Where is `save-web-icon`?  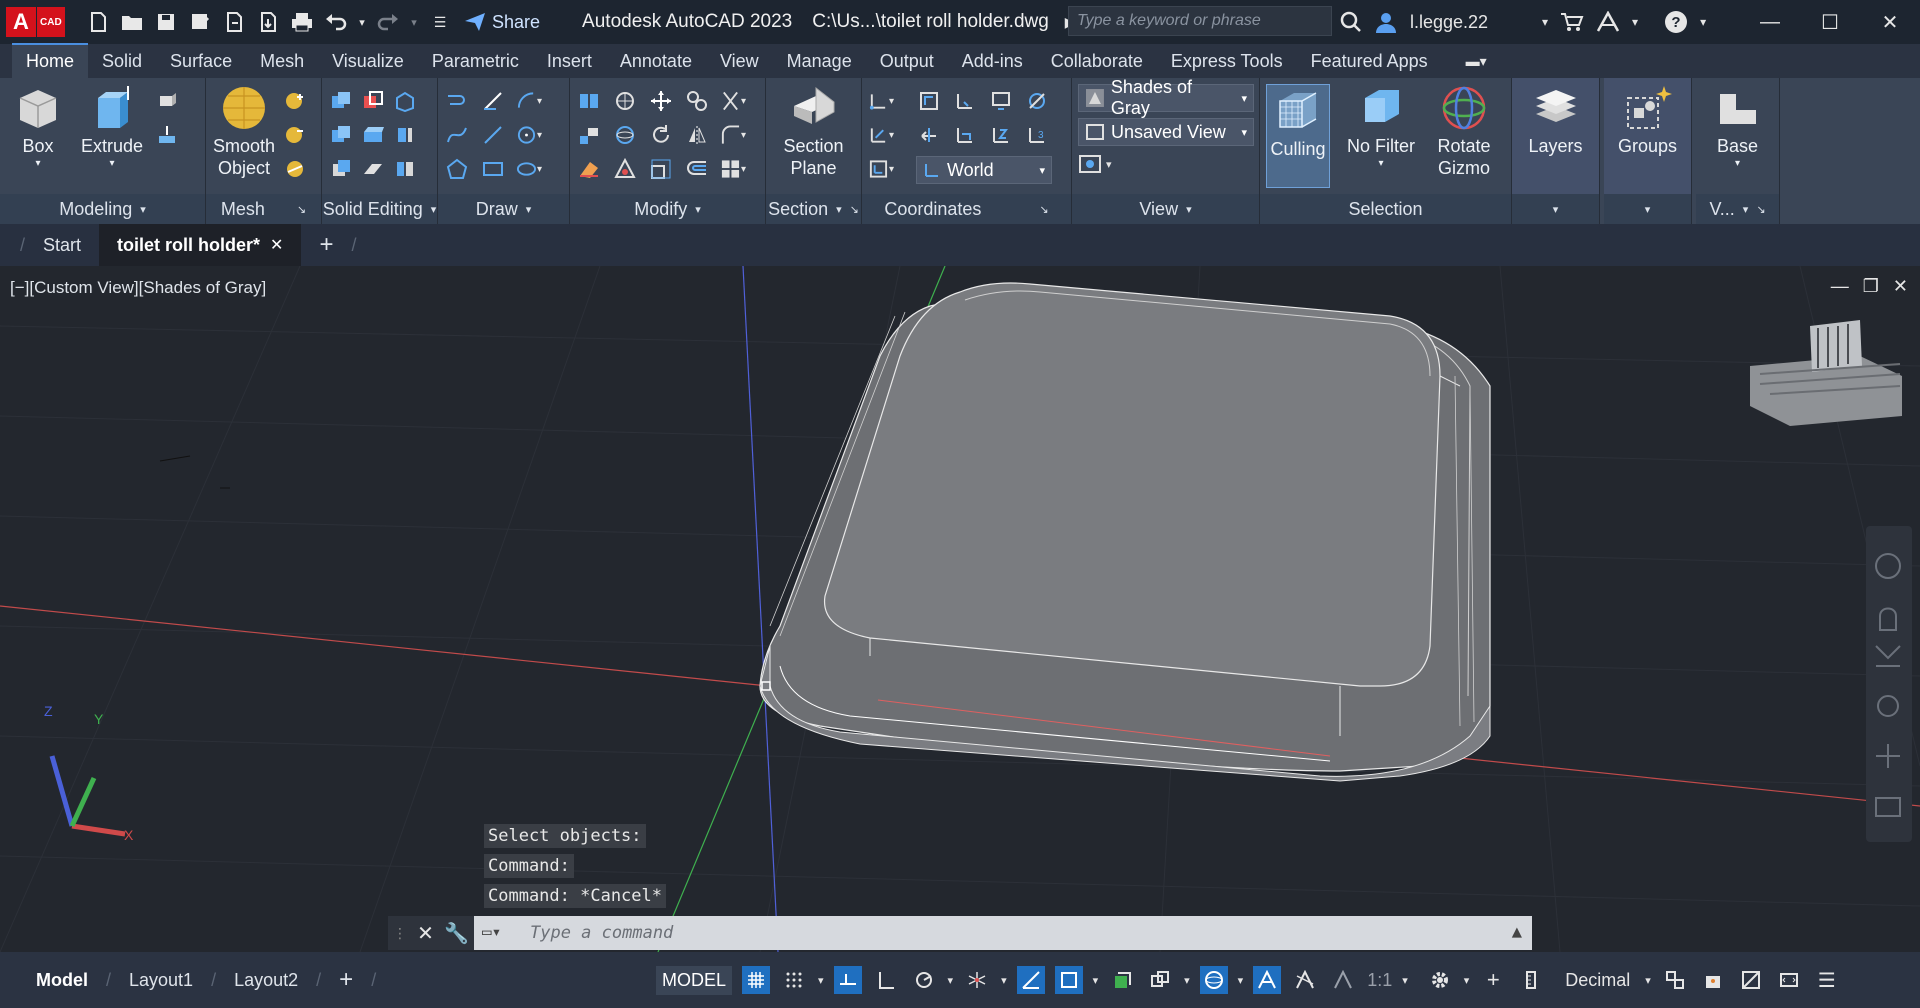 save-web-icon is located at coordinates (268, 22).